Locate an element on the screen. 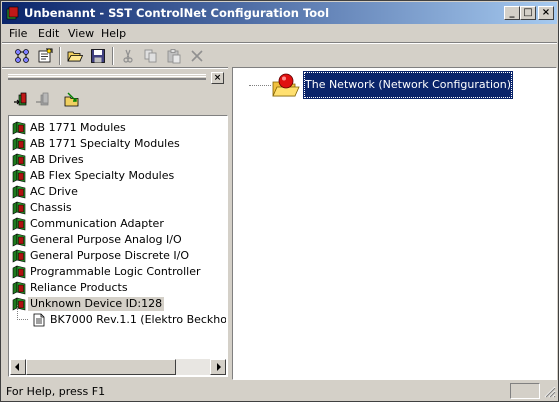  paste-icon is located at coordinates (174, 56).